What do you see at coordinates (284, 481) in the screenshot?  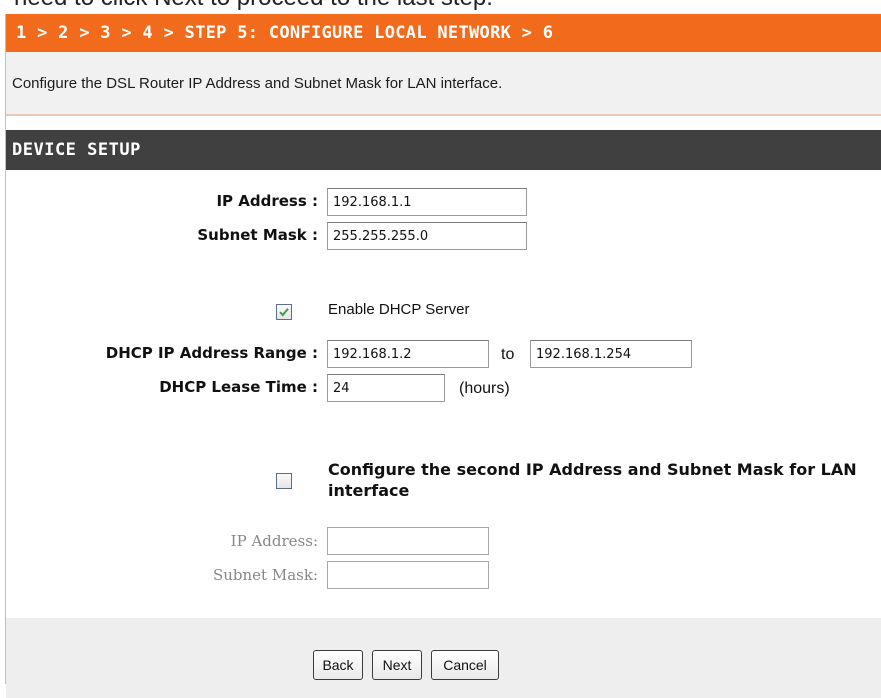 I see `second-ip-checkbox` at bounding box center [284, 481].